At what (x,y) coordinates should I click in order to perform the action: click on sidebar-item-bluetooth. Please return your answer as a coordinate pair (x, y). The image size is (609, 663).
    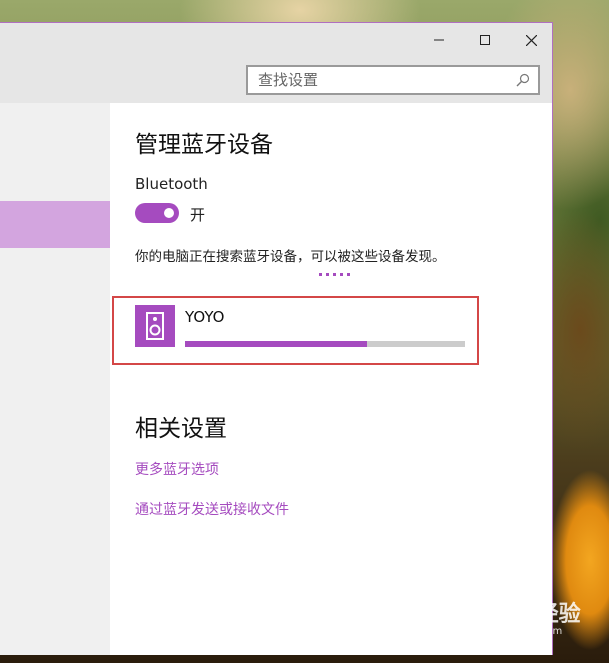
    Looking at the image, I should click on (55, 224).